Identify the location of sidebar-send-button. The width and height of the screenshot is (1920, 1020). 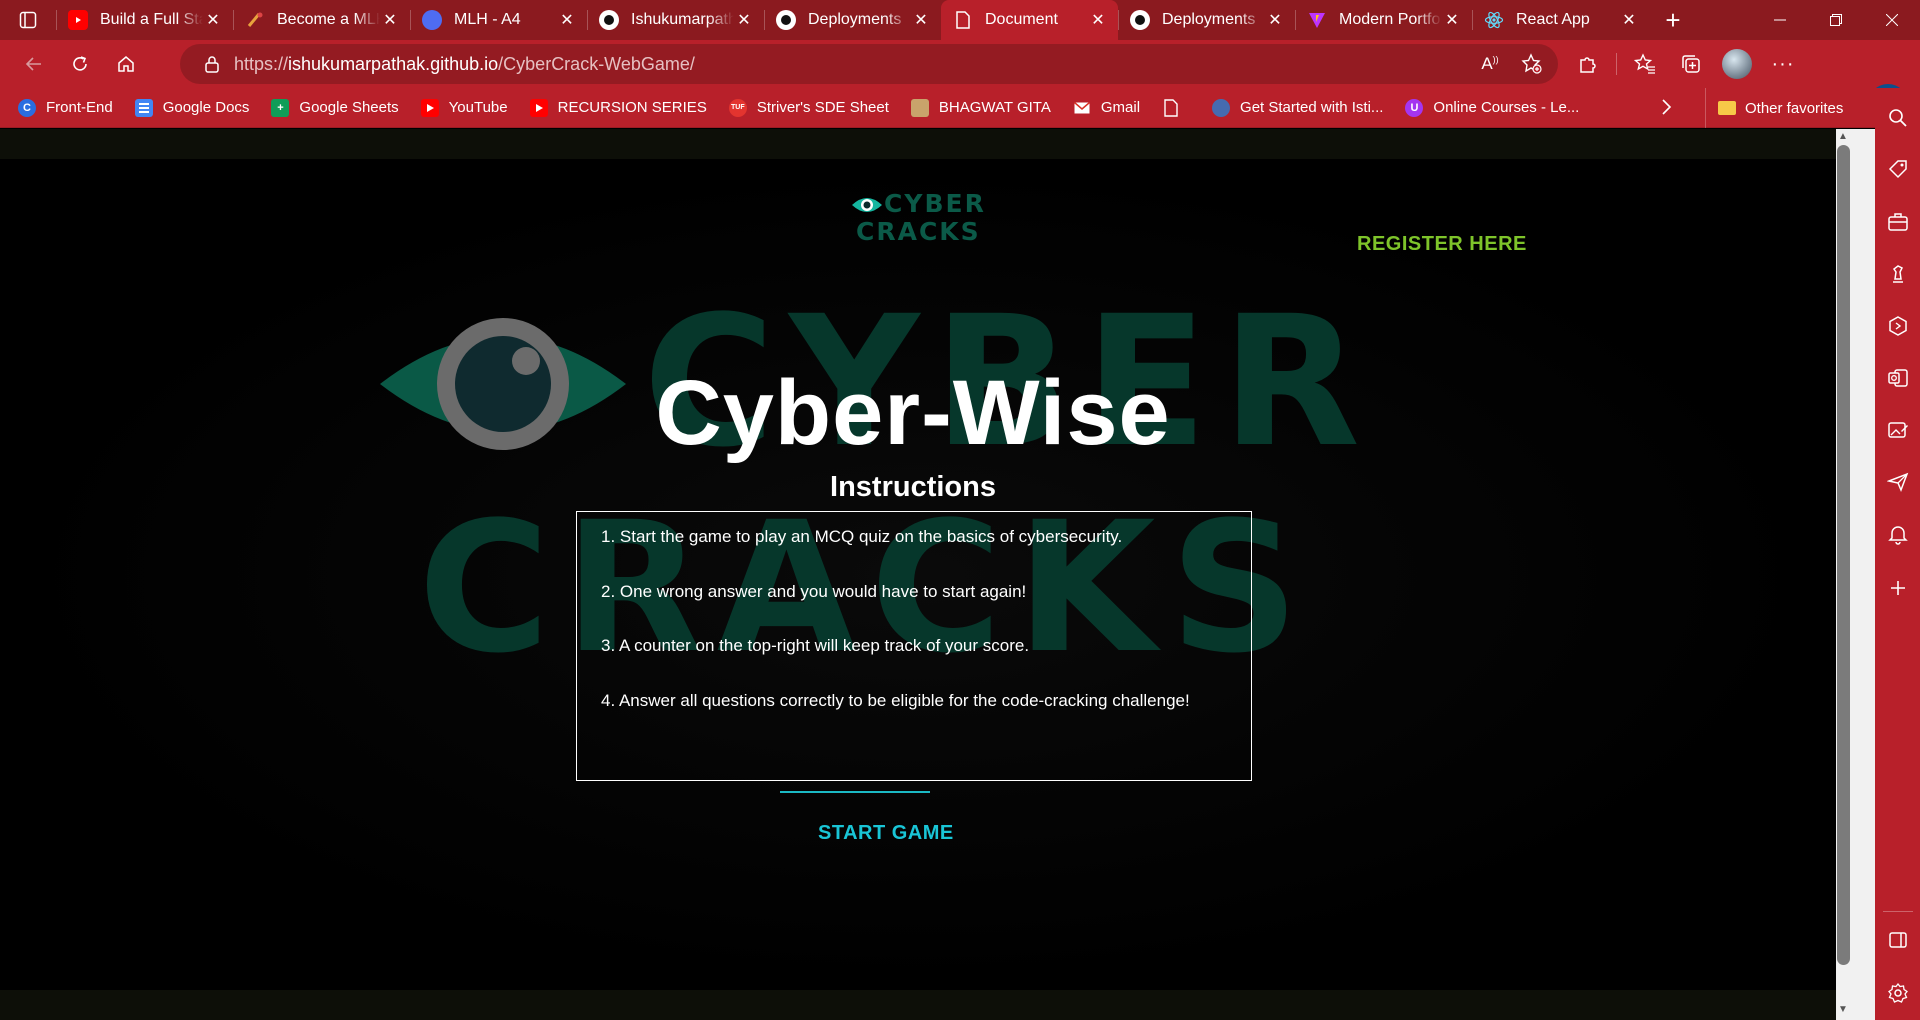
(1898, 482).